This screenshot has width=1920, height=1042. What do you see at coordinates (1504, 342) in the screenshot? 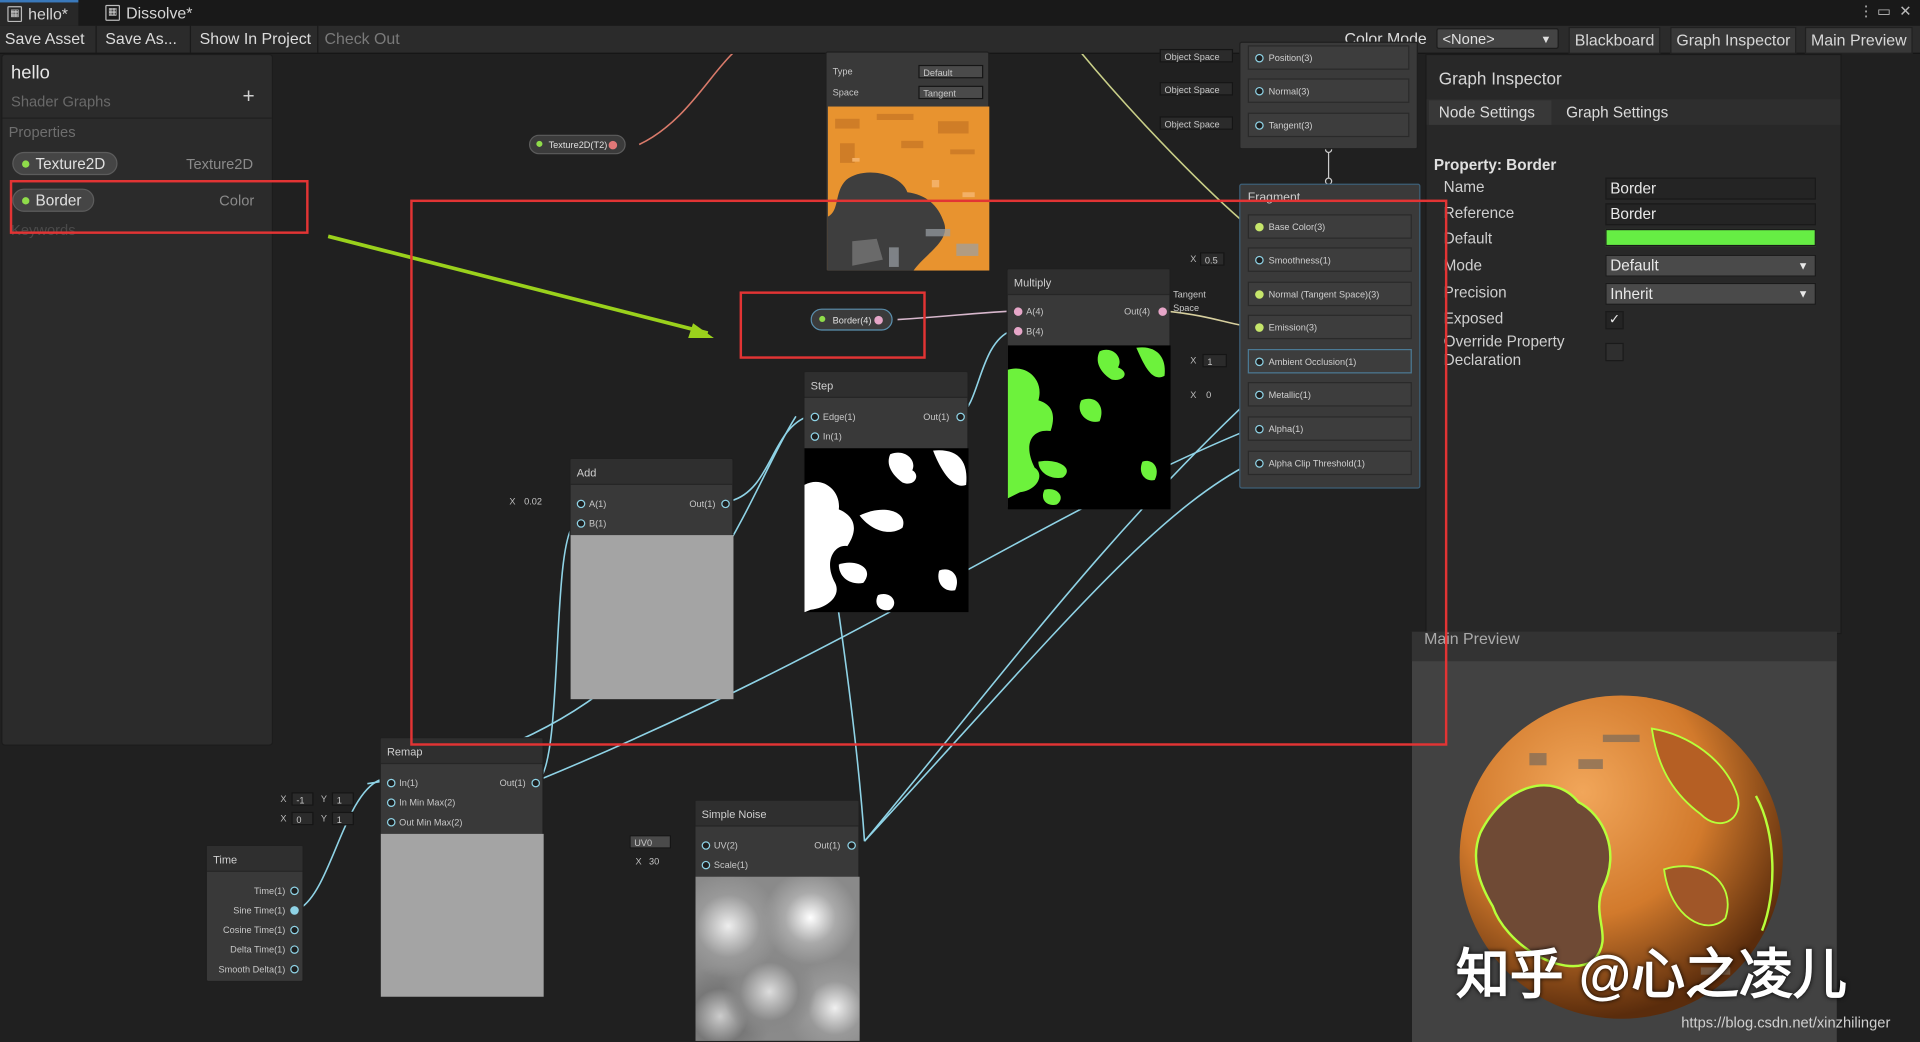
I see `override-label: Override Property` at bounding box center [1504, 342].